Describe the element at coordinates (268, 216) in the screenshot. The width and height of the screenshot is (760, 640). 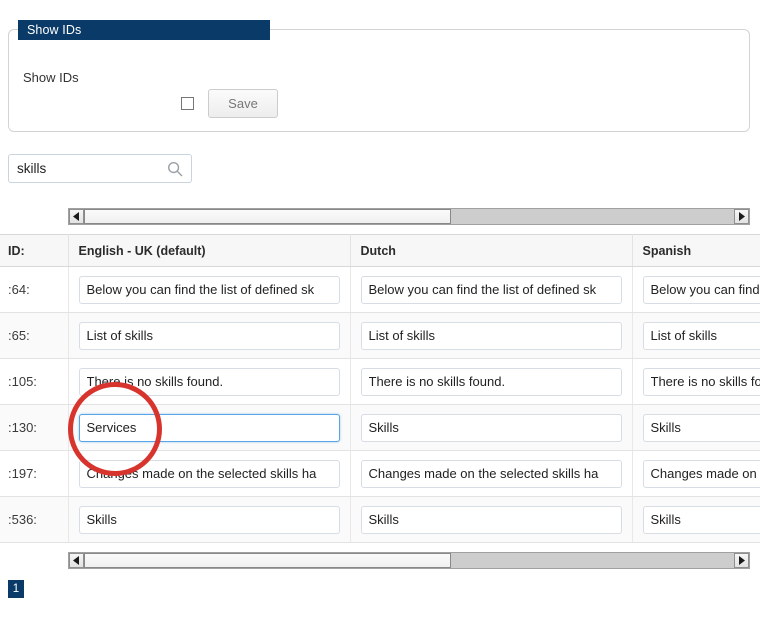
I see `scrollbar-thumb-top` at that location.